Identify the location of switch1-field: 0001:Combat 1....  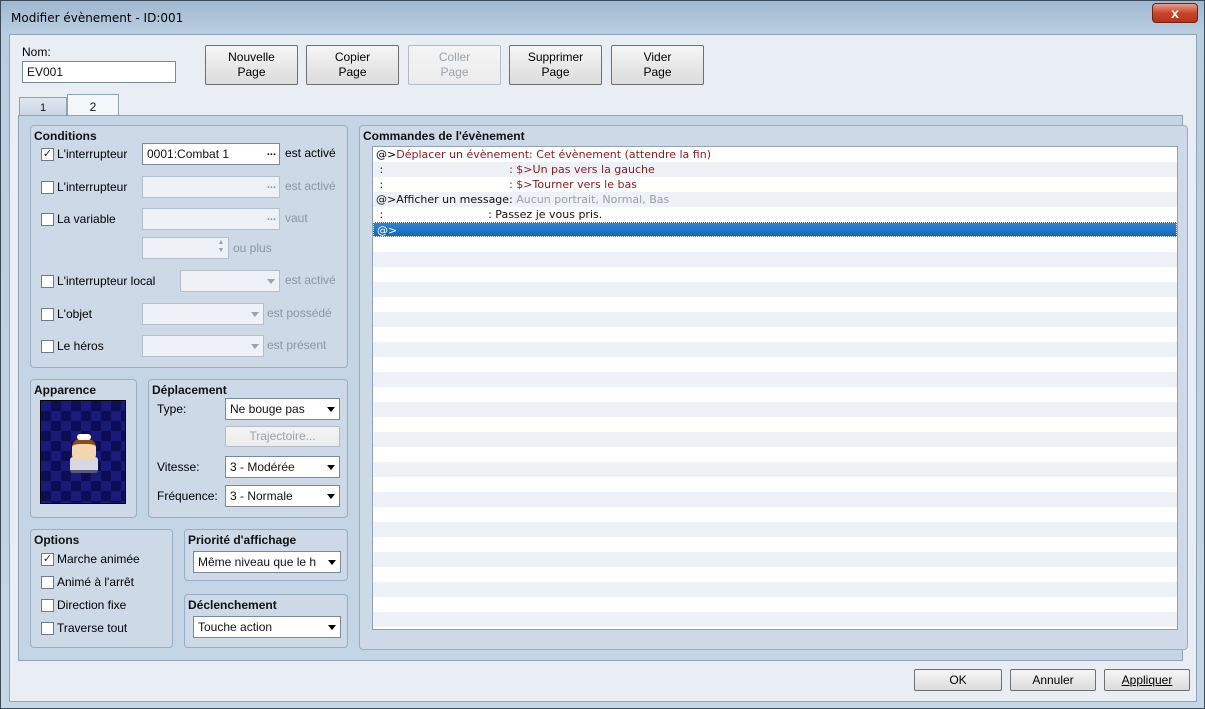
(211, 154).